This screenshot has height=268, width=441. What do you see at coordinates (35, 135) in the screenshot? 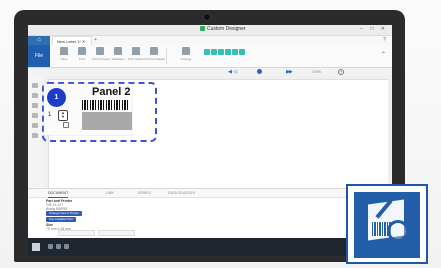
I see `table-tool-icon` at bounding box center [35, 135].